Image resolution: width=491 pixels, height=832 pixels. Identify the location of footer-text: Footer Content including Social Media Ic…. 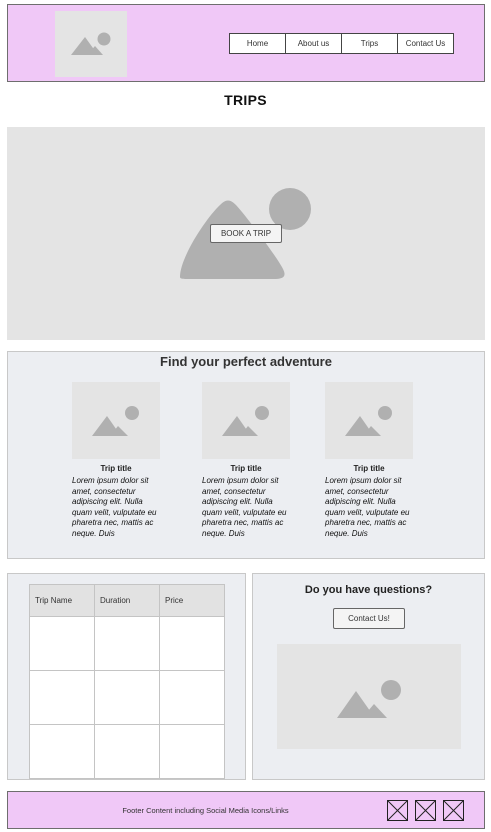
(205, 810).